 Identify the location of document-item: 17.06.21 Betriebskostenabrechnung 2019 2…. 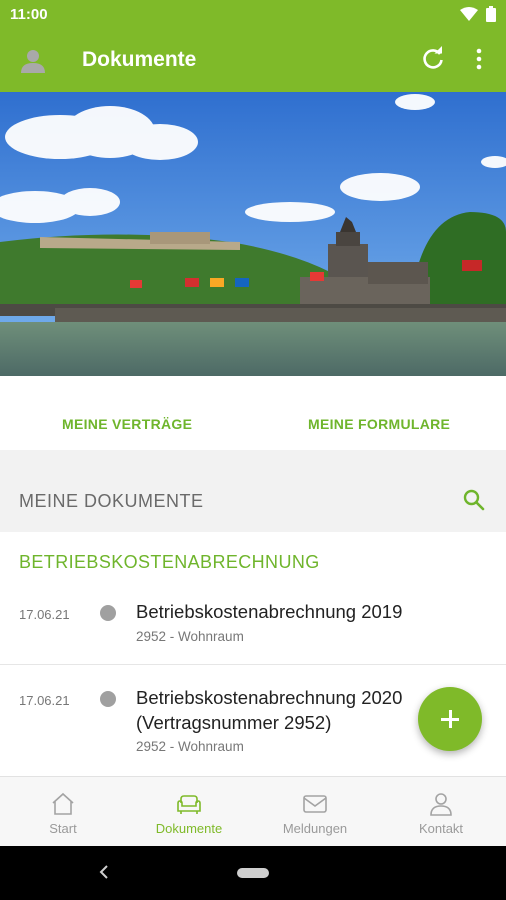
(253, 627).